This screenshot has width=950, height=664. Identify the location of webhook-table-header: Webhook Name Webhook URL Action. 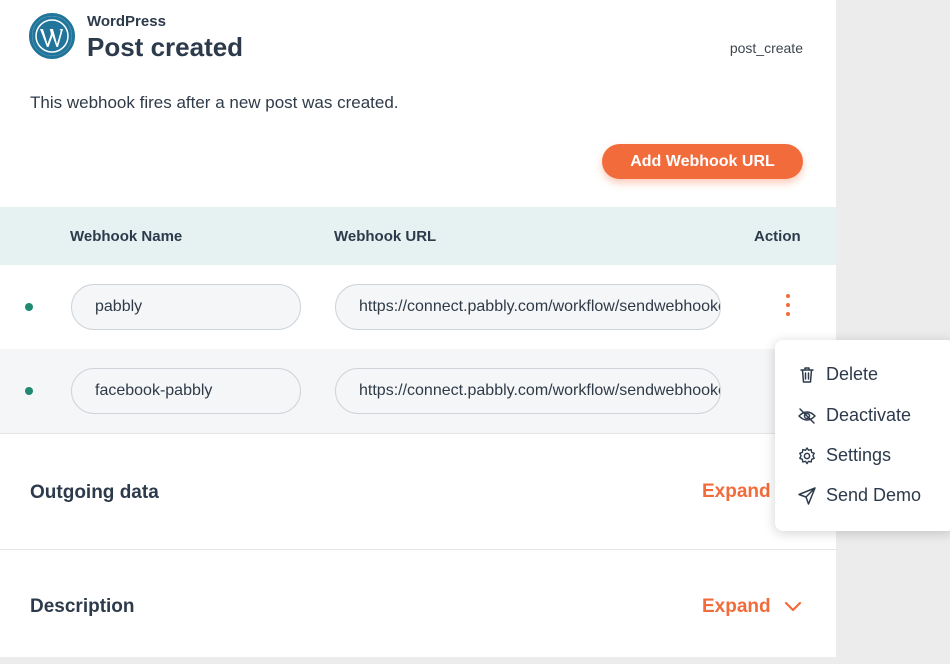
(418, 236).